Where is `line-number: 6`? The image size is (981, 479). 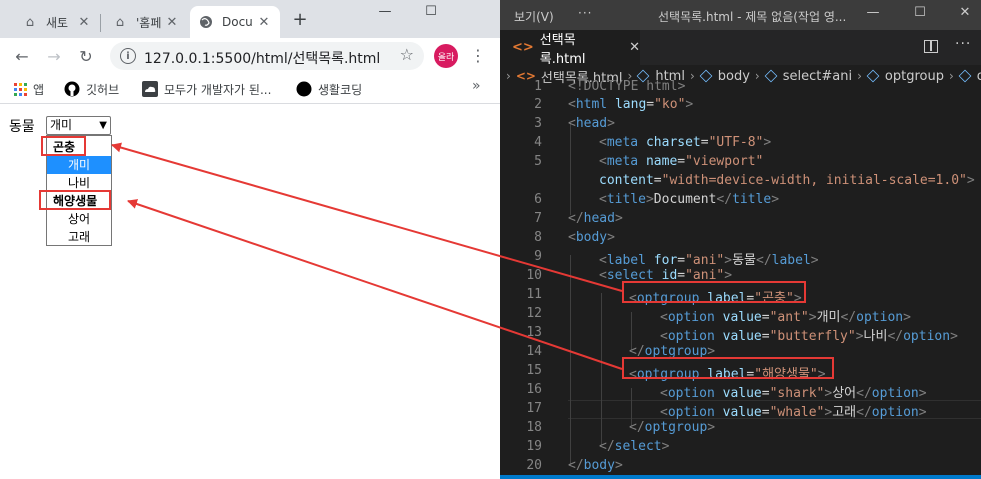 line-number: 6 is located at coordinates (538, 199).